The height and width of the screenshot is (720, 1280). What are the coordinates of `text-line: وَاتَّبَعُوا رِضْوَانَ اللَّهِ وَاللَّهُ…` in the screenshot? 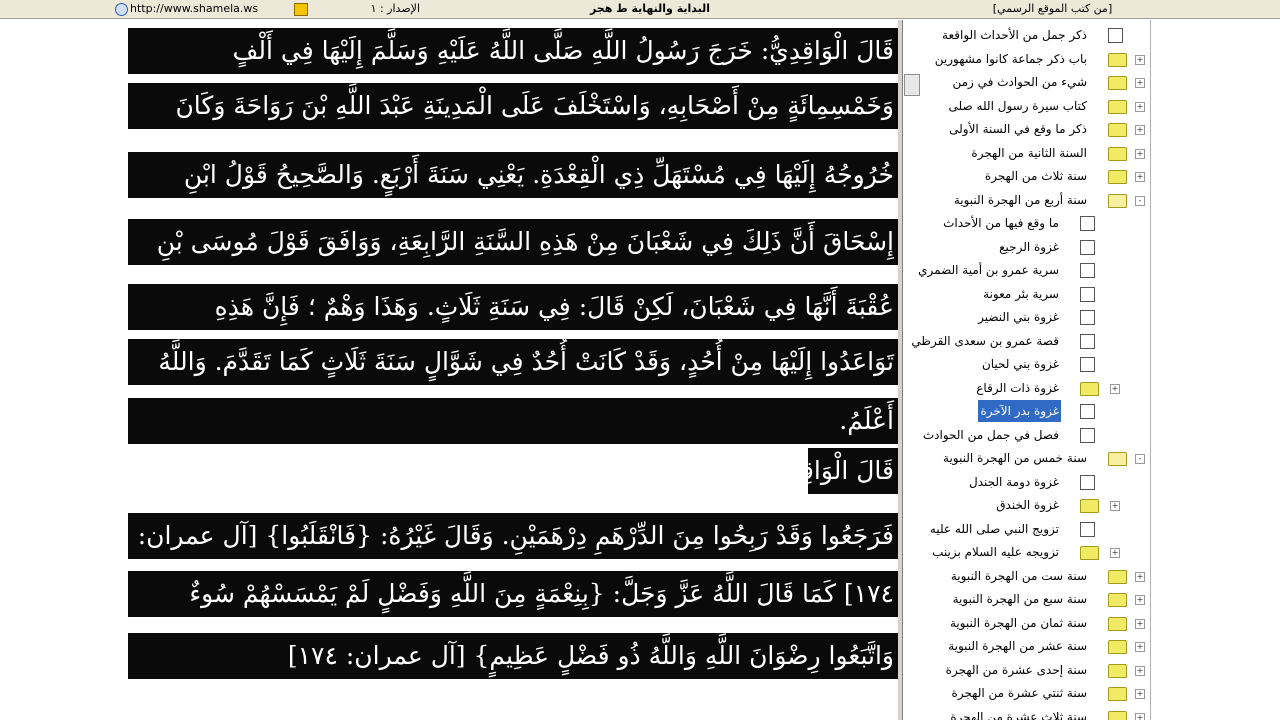 It's located at (513, 656).